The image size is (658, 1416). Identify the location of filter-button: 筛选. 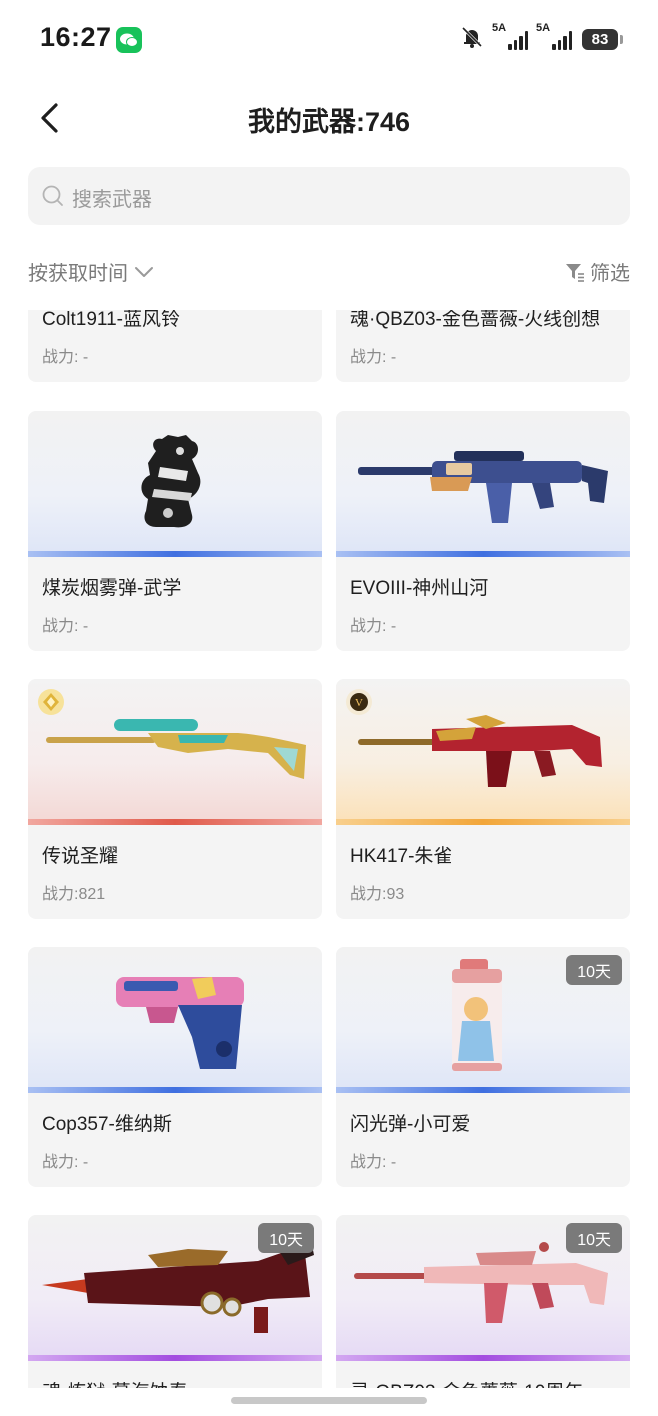
(597, 271).